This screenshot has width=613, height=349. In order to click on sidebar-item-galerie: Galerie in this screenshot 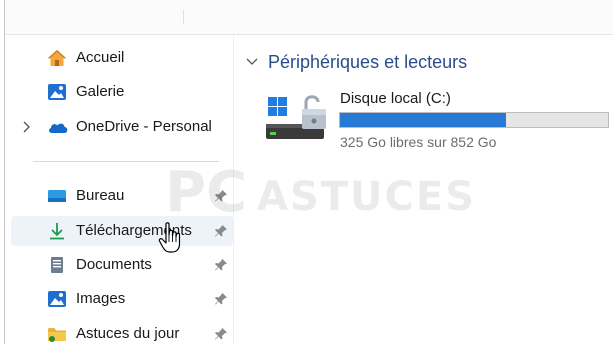, I will do `click(122, 92)`.